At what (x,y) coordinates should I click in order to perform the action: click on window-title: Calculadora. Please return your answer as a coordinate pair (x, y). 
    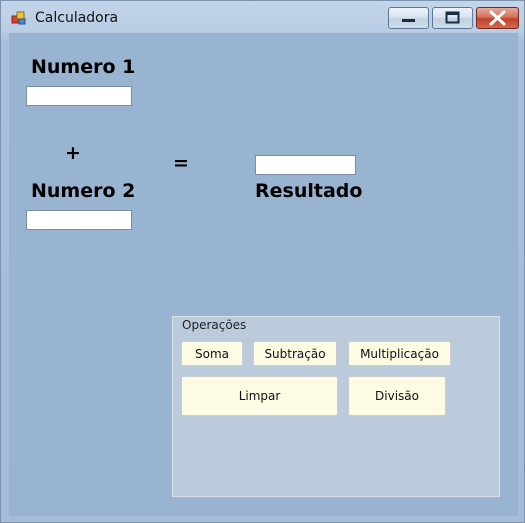
    Looking at the image, I should click on (77, 18).